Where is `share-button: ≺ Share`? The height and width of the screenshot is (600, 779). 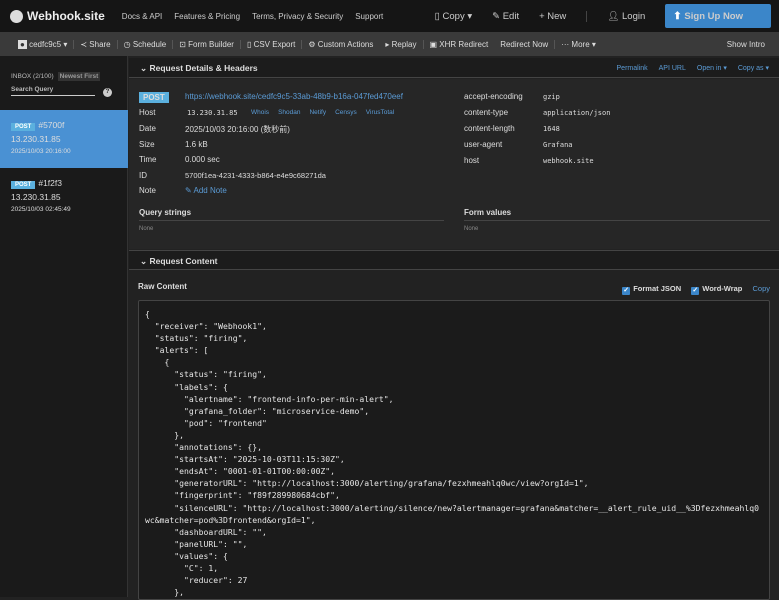
share-button: ≺ Share is located at coordinates (96, 44).